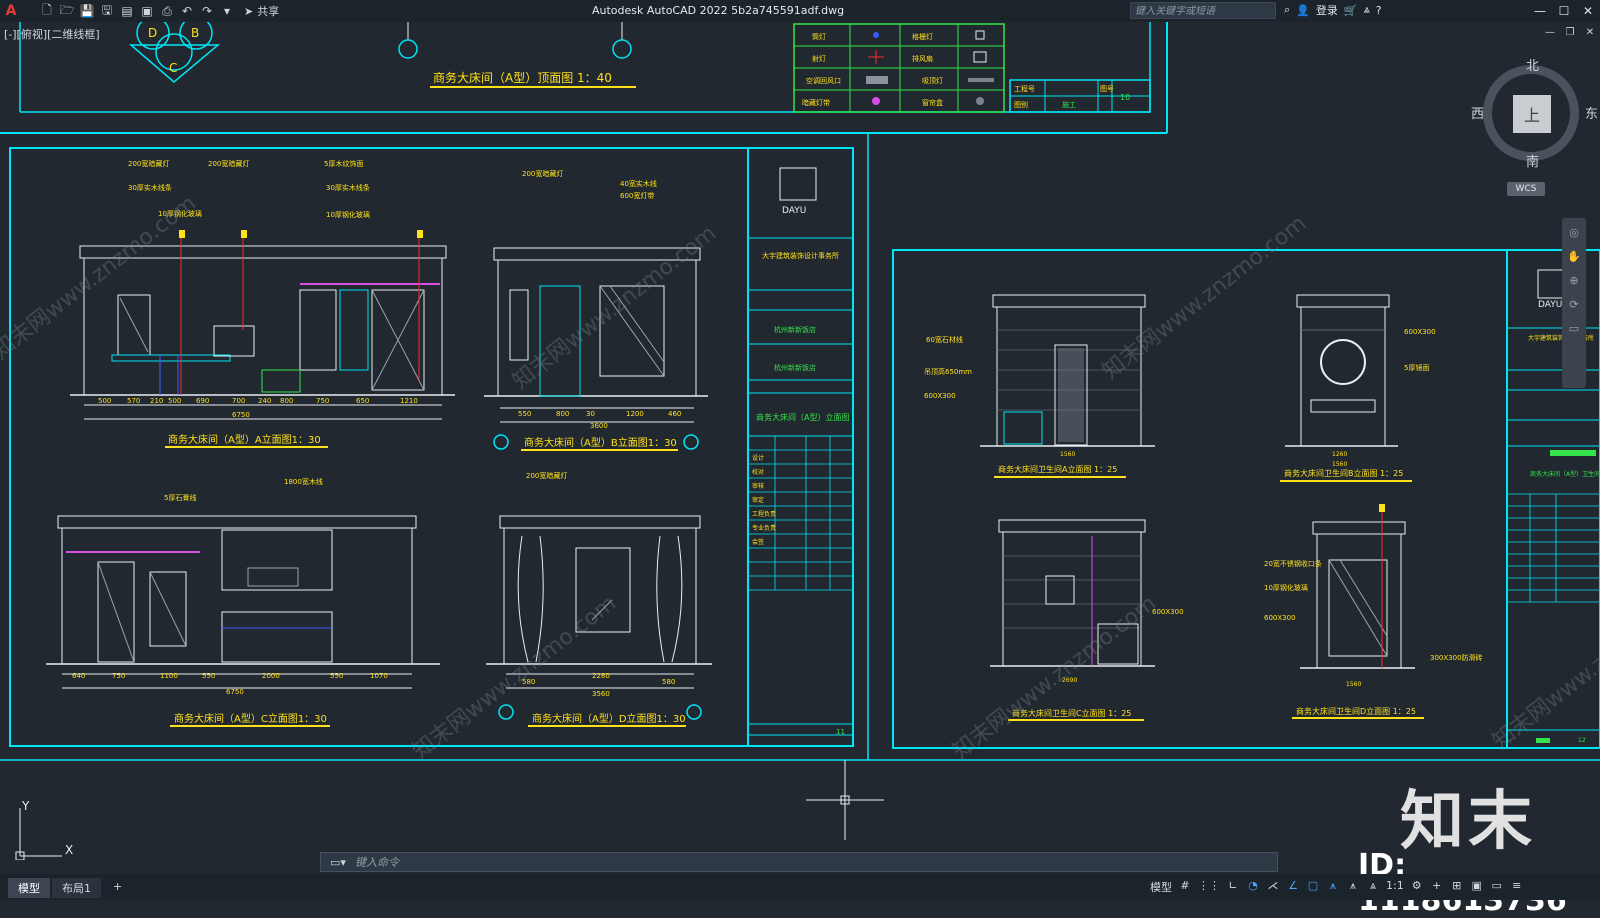 This screenshot has height=918, width=1600. What do you see at coordinates (1287, 10) in the screenshot?
I see `search-icon: ⌕` at bounding box center [1287, 10].